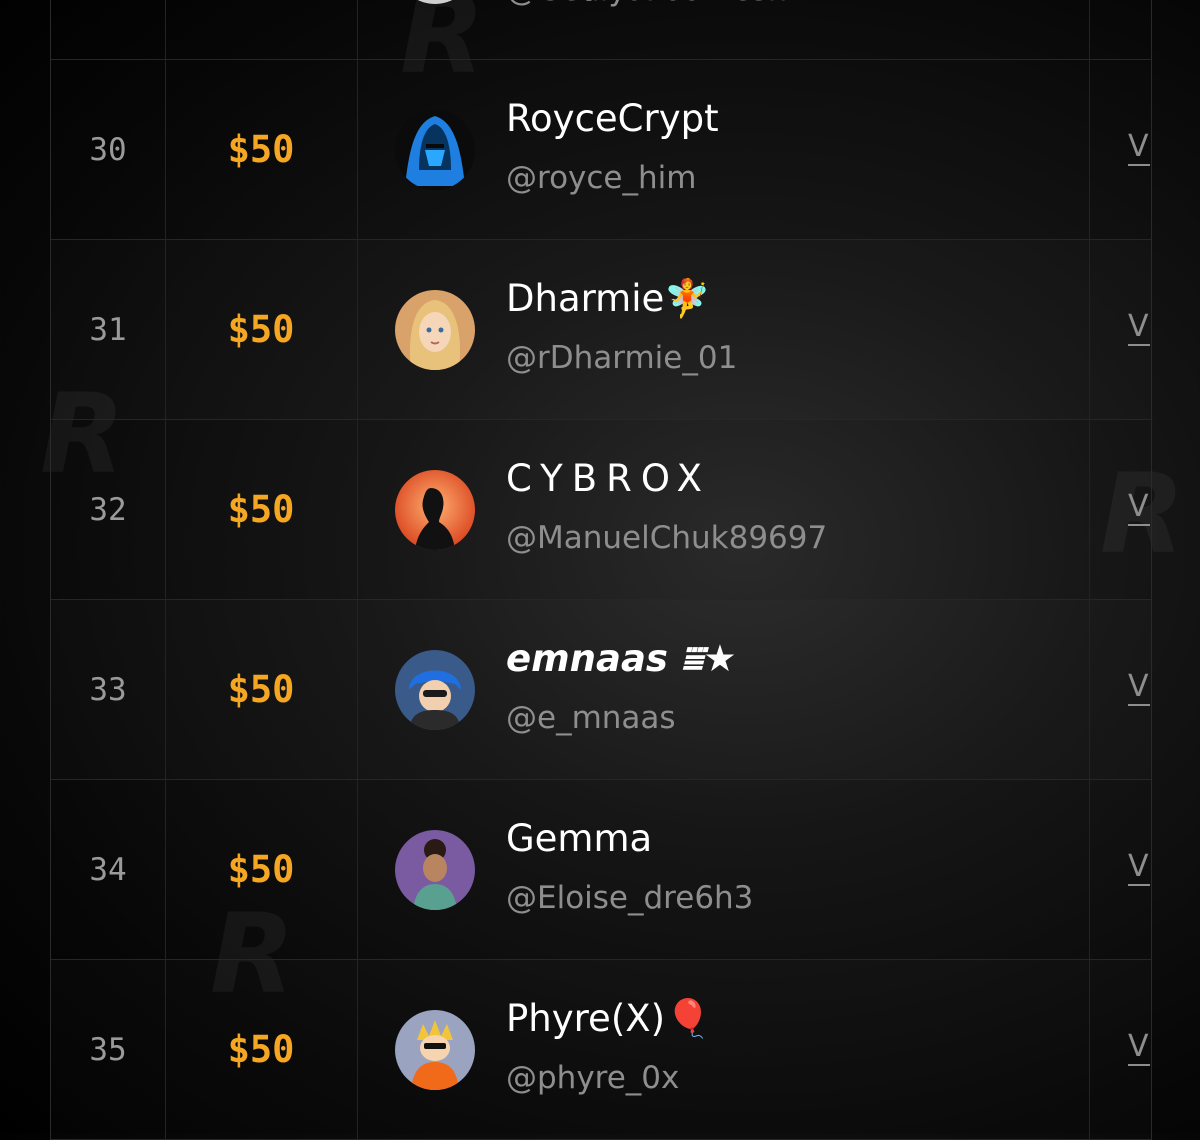 Image resolution: width=1200 pixels, height=1140 pixels. What do you see at coordinates (108, 329) in the screenshot?
I see `rank-number: 31` at bounding box center [108, 329].